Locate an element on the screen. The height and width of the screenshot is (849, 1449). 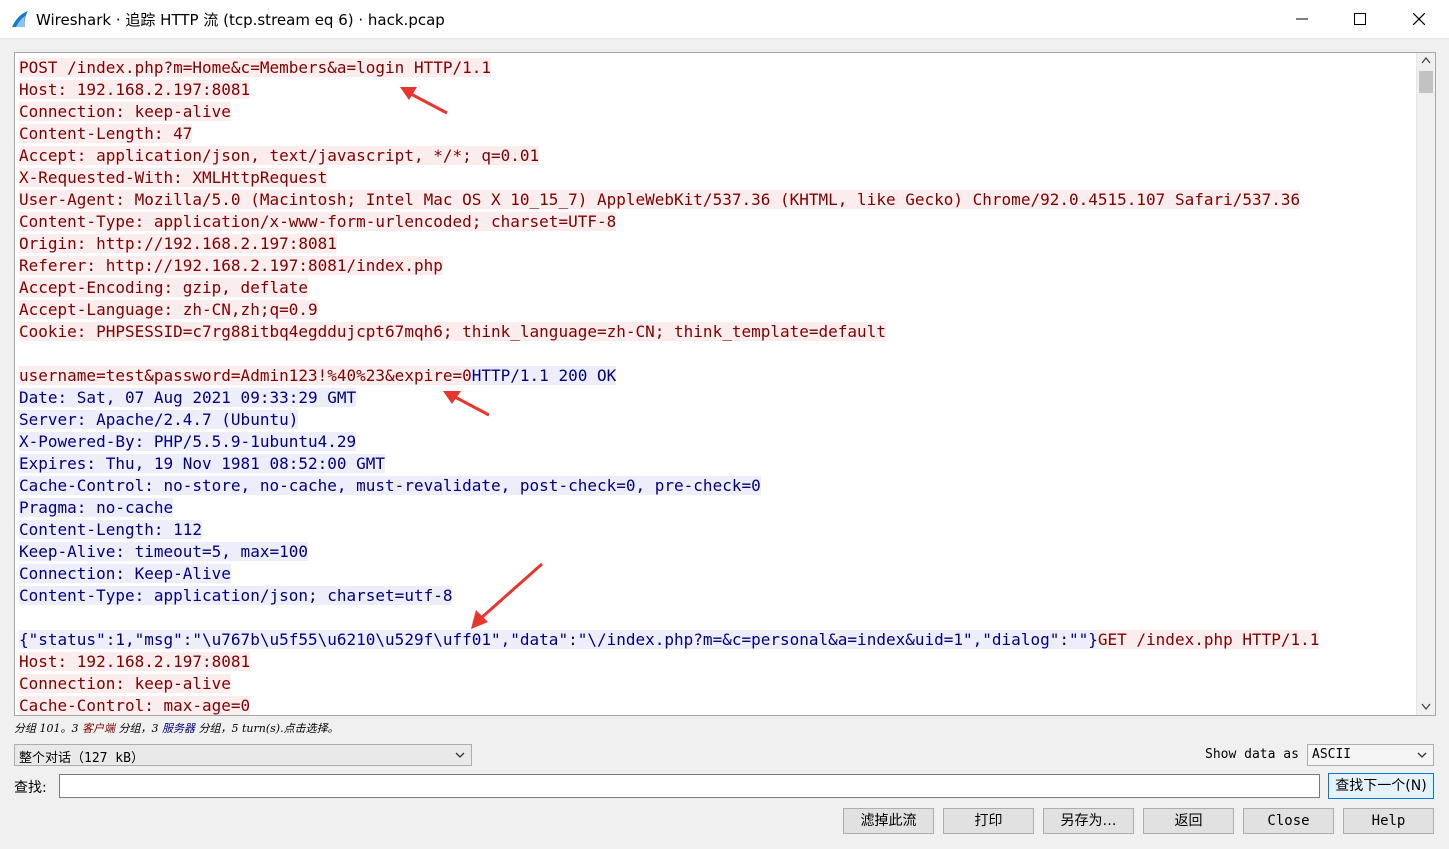
client-text: Cache-Control: max-age=0 is located at coordinates (135, 705).